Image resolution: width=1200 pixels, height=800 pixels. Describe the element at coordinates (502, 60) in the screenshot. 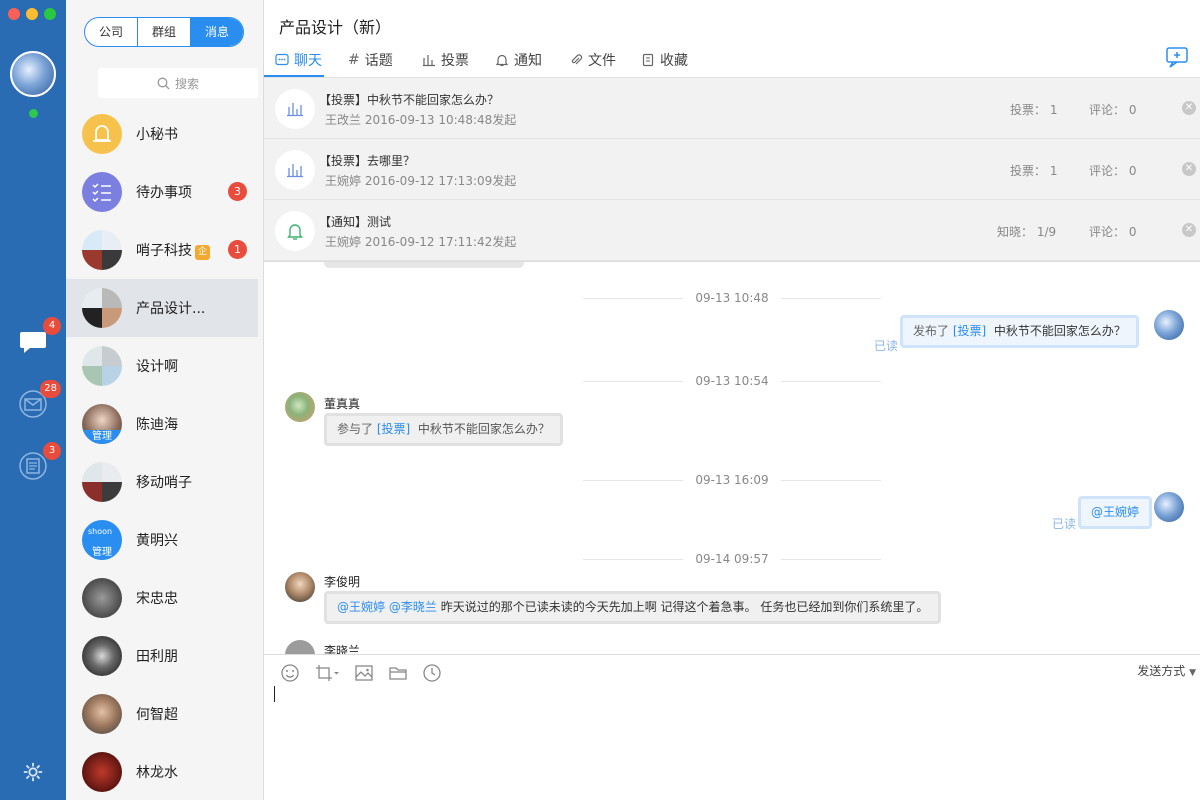

I see `bell-icon` at that location.